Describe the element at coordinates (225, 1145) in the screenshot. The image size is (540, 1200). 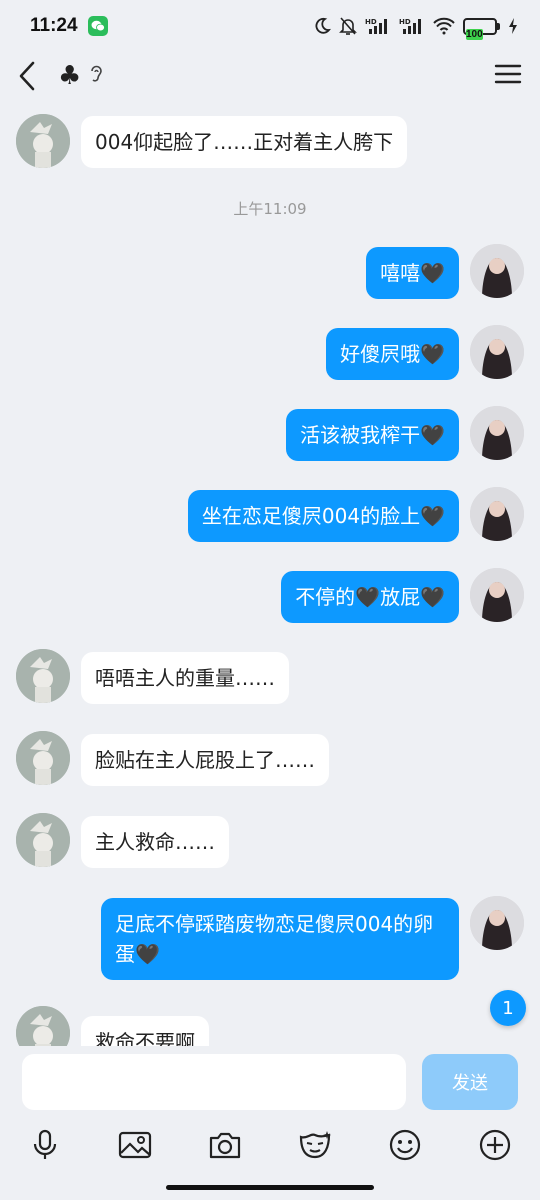
I see `camera-icon` at that location.